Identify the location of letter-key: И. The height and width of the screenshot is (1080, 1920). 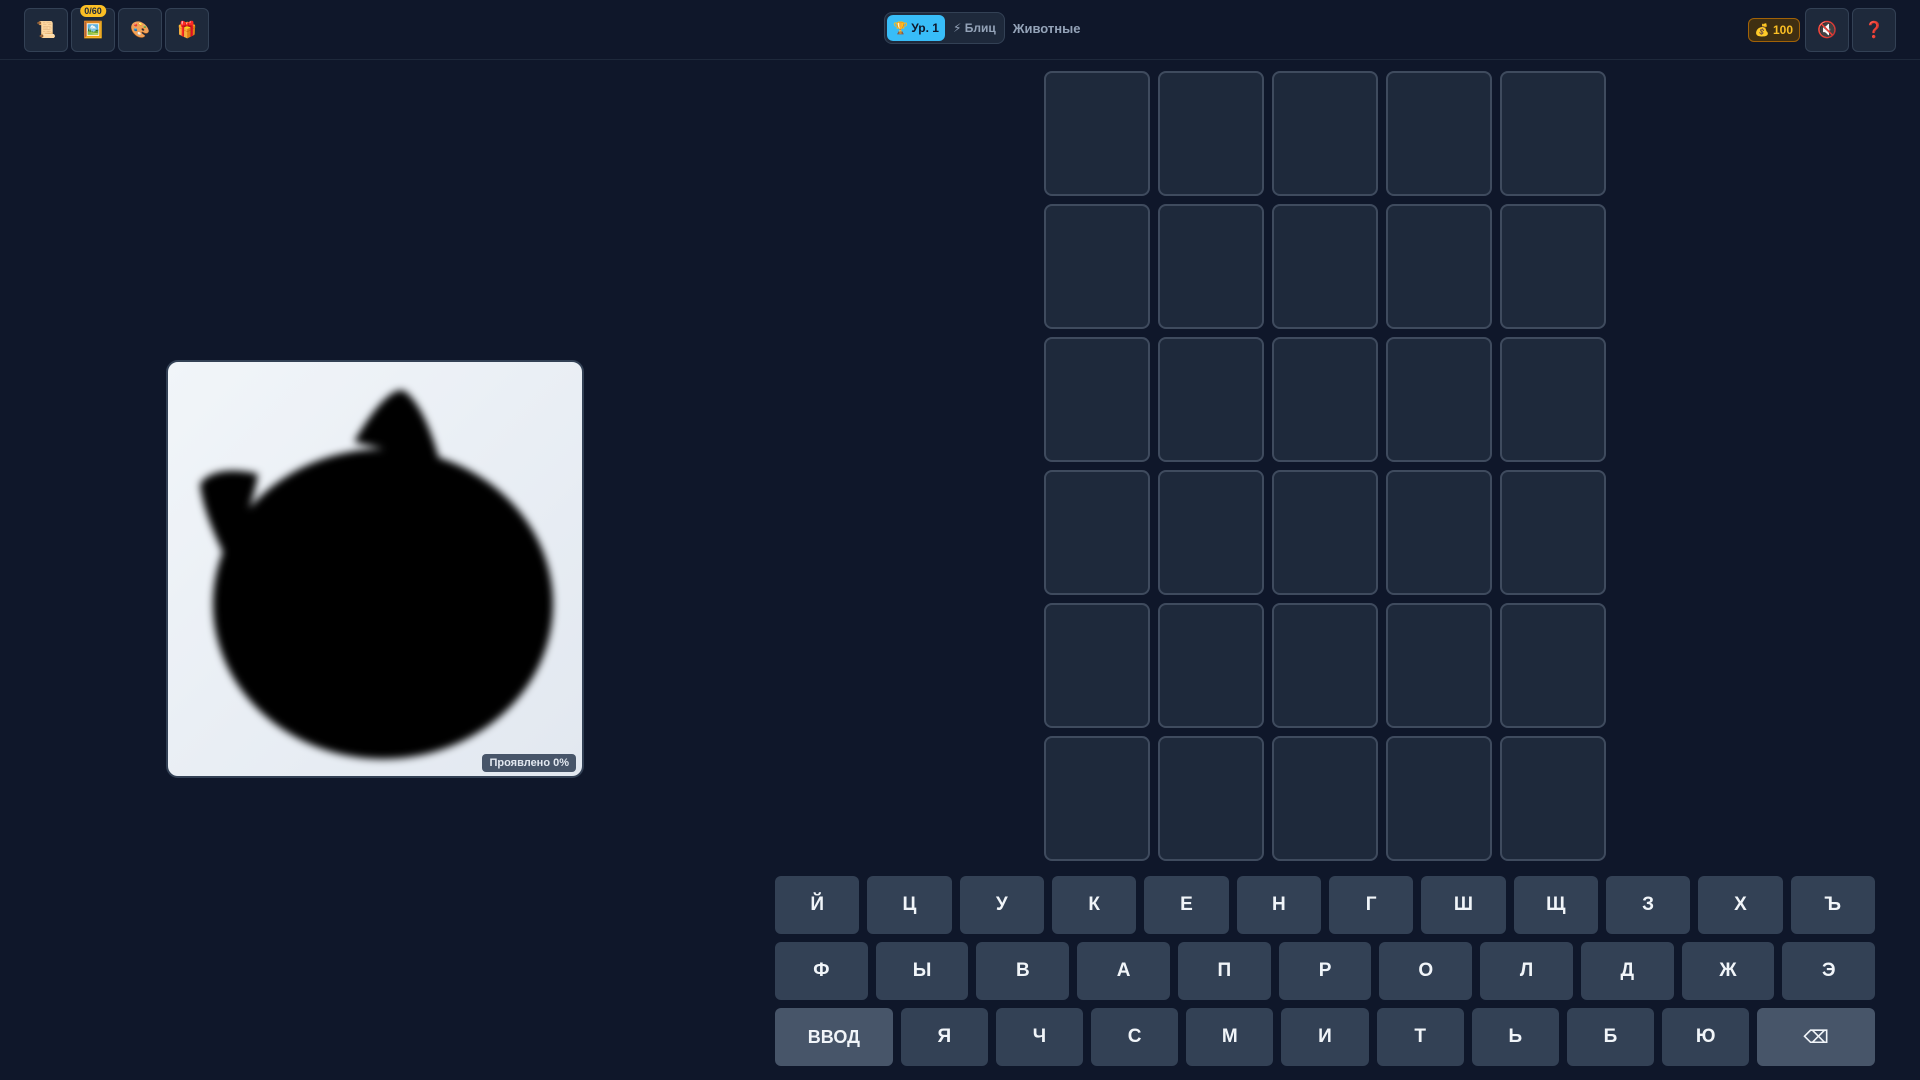
(1325, 1037).